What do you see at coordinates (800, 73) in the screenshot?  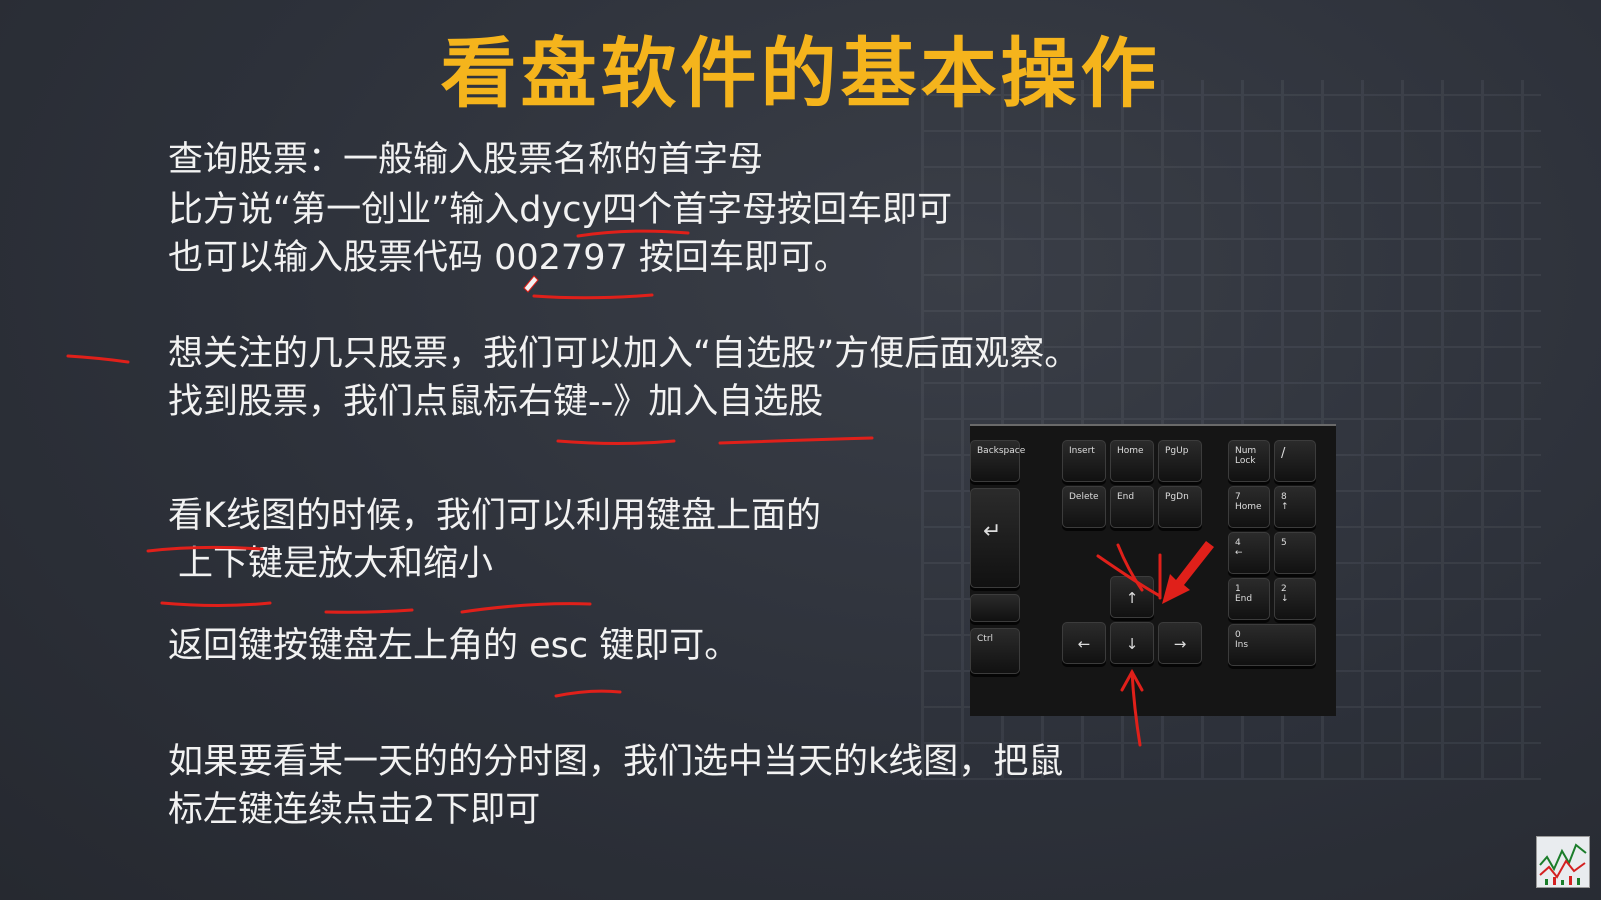 I see `page-title: 看盘软件的基本操作` at bounding box center [800, 73].